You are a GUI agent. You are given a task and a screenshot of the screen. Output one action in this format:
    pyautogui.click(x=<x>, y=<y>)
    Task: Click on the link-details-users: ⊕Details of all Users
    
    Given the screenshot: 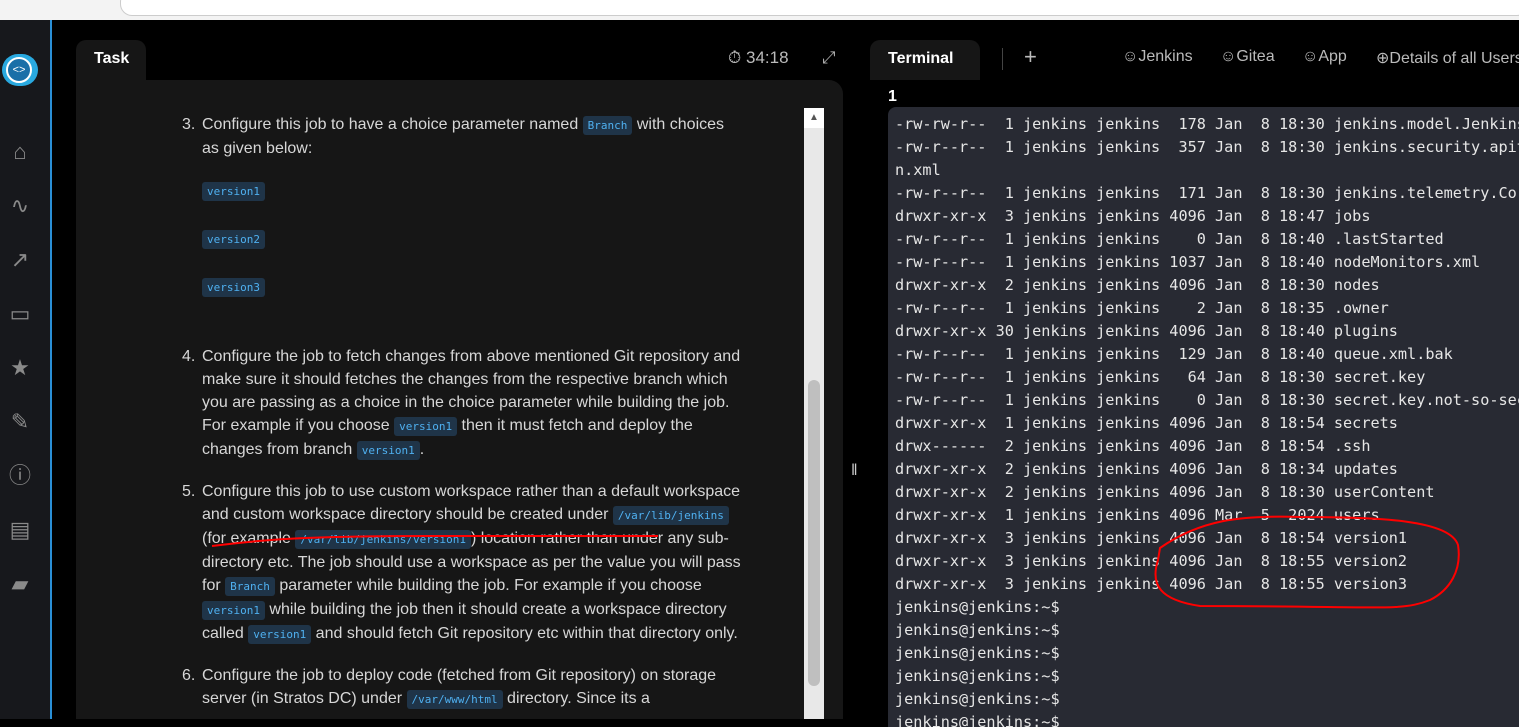 What is the action you would take?
    pyautogui.click(x=1447, y=58)
    